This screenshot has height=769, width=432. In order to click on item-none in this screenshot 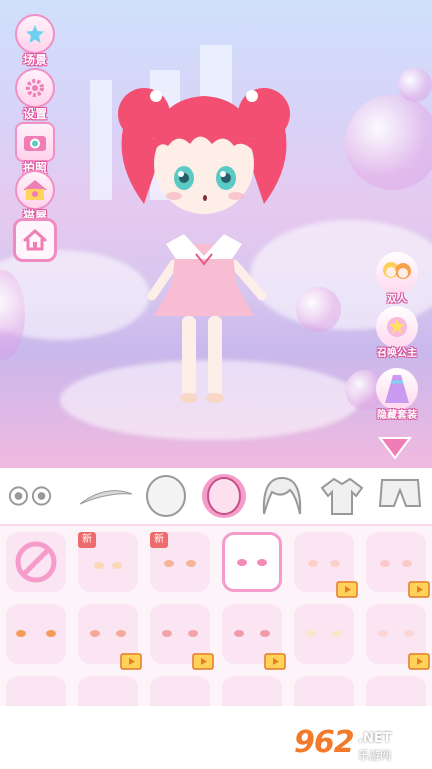, I will do `click(36, 562)`.